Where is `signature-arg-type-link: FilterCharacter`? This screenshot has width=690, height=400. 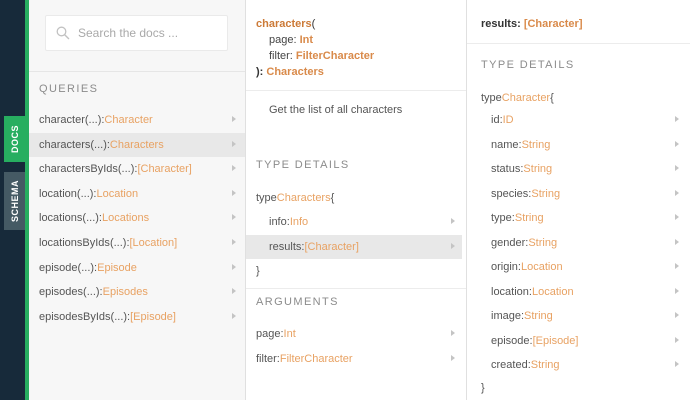 signature-arg-type-link: FilterCharacter is located at coordinates (335, 56).